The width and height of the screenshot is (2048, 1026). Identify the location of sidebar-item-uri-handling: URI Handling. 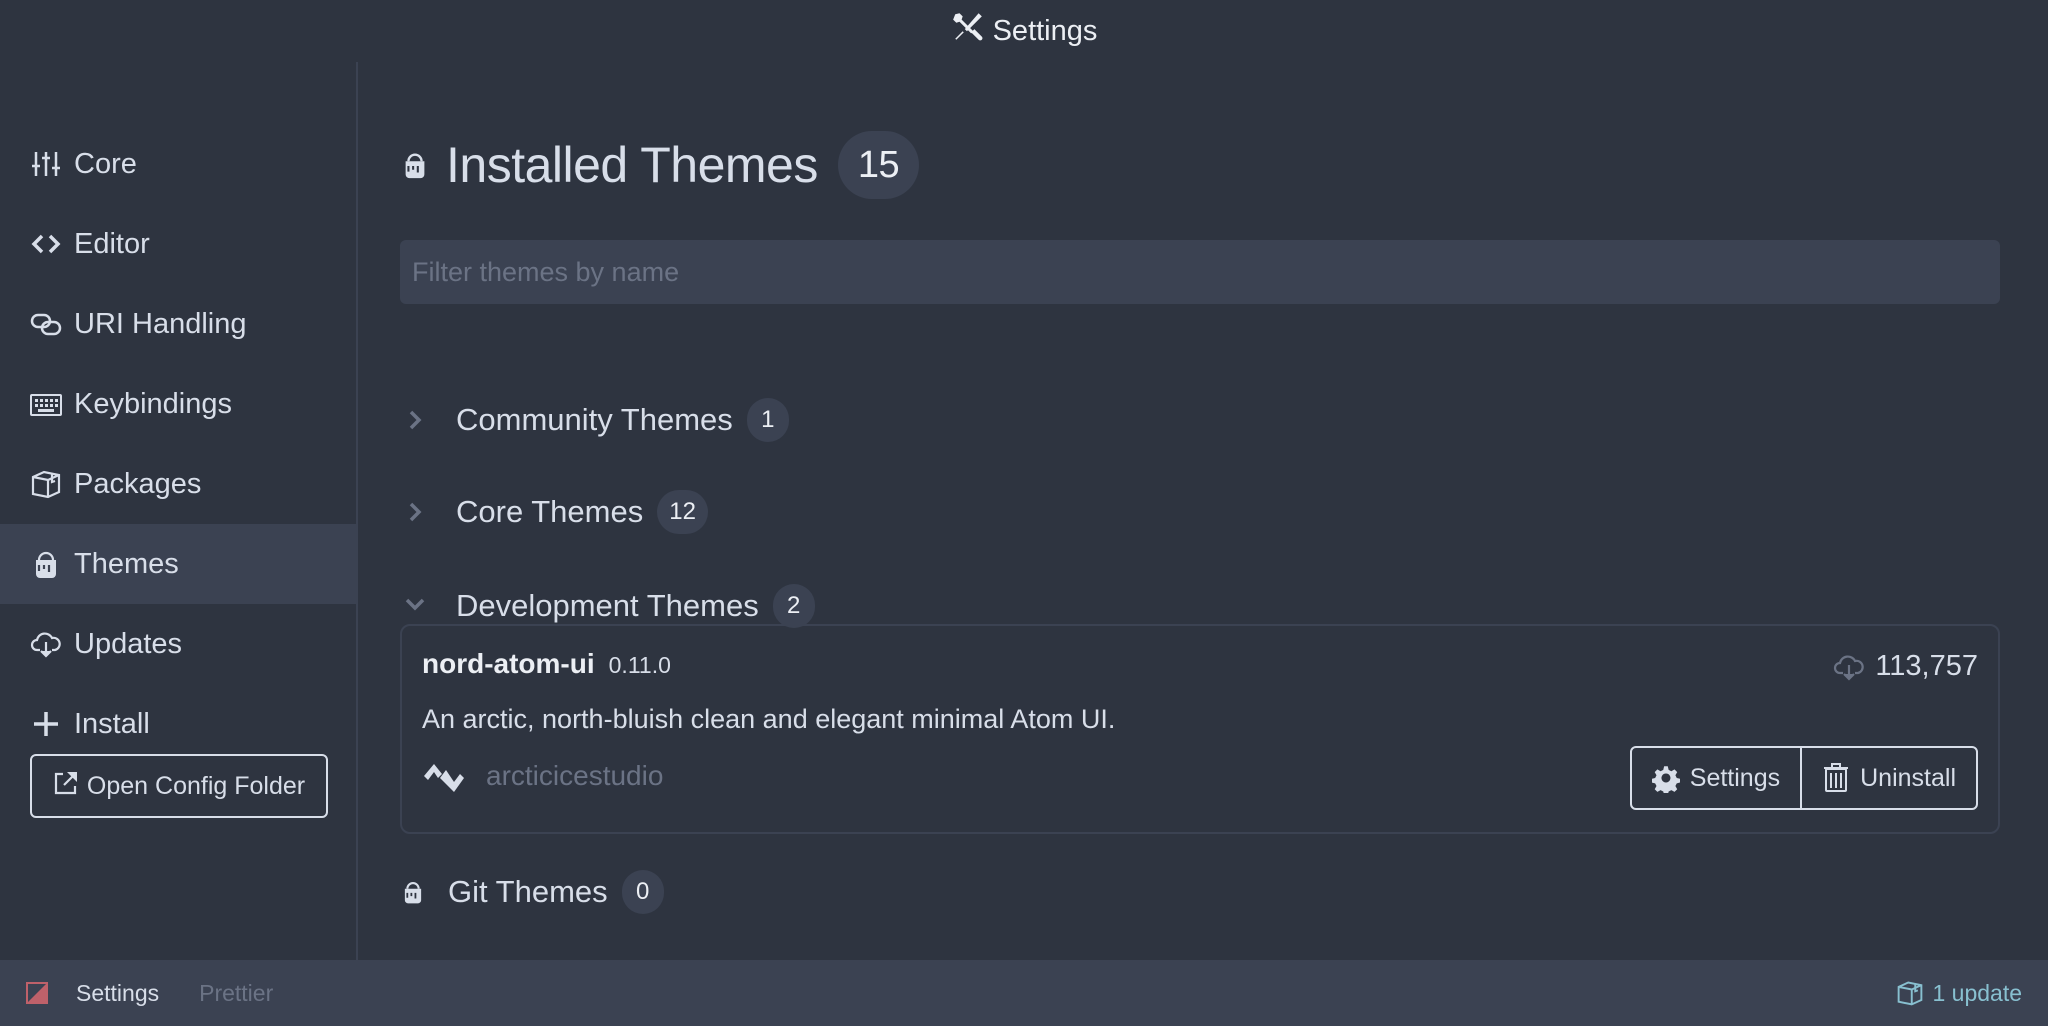
(179, 324).